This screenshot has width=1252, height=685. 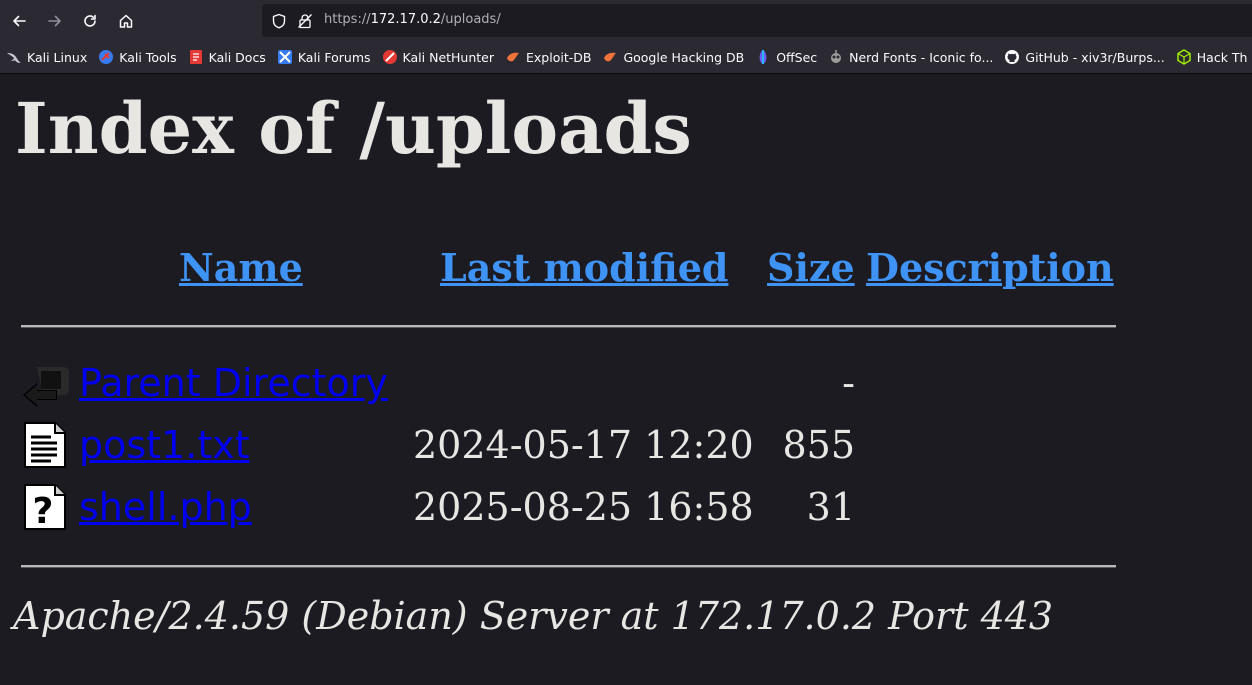 I want to click on bookmark-label: Exploit-DB, so click(x=559, y=57).